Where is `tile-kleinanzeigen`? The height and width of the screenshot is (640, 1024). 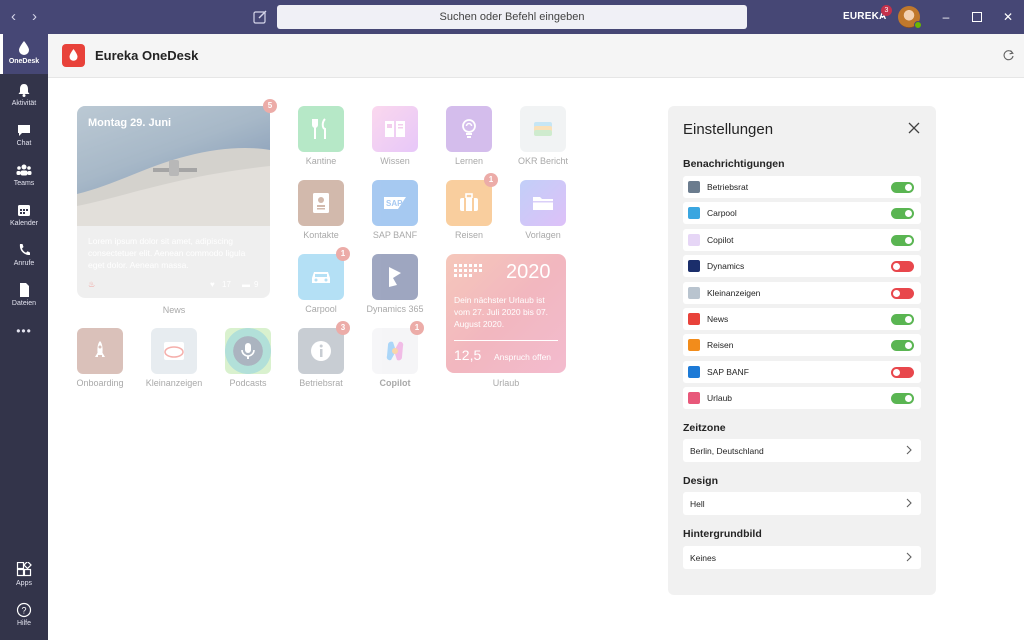
tile-kleinanzeigen is located at coordinates (174, 351).